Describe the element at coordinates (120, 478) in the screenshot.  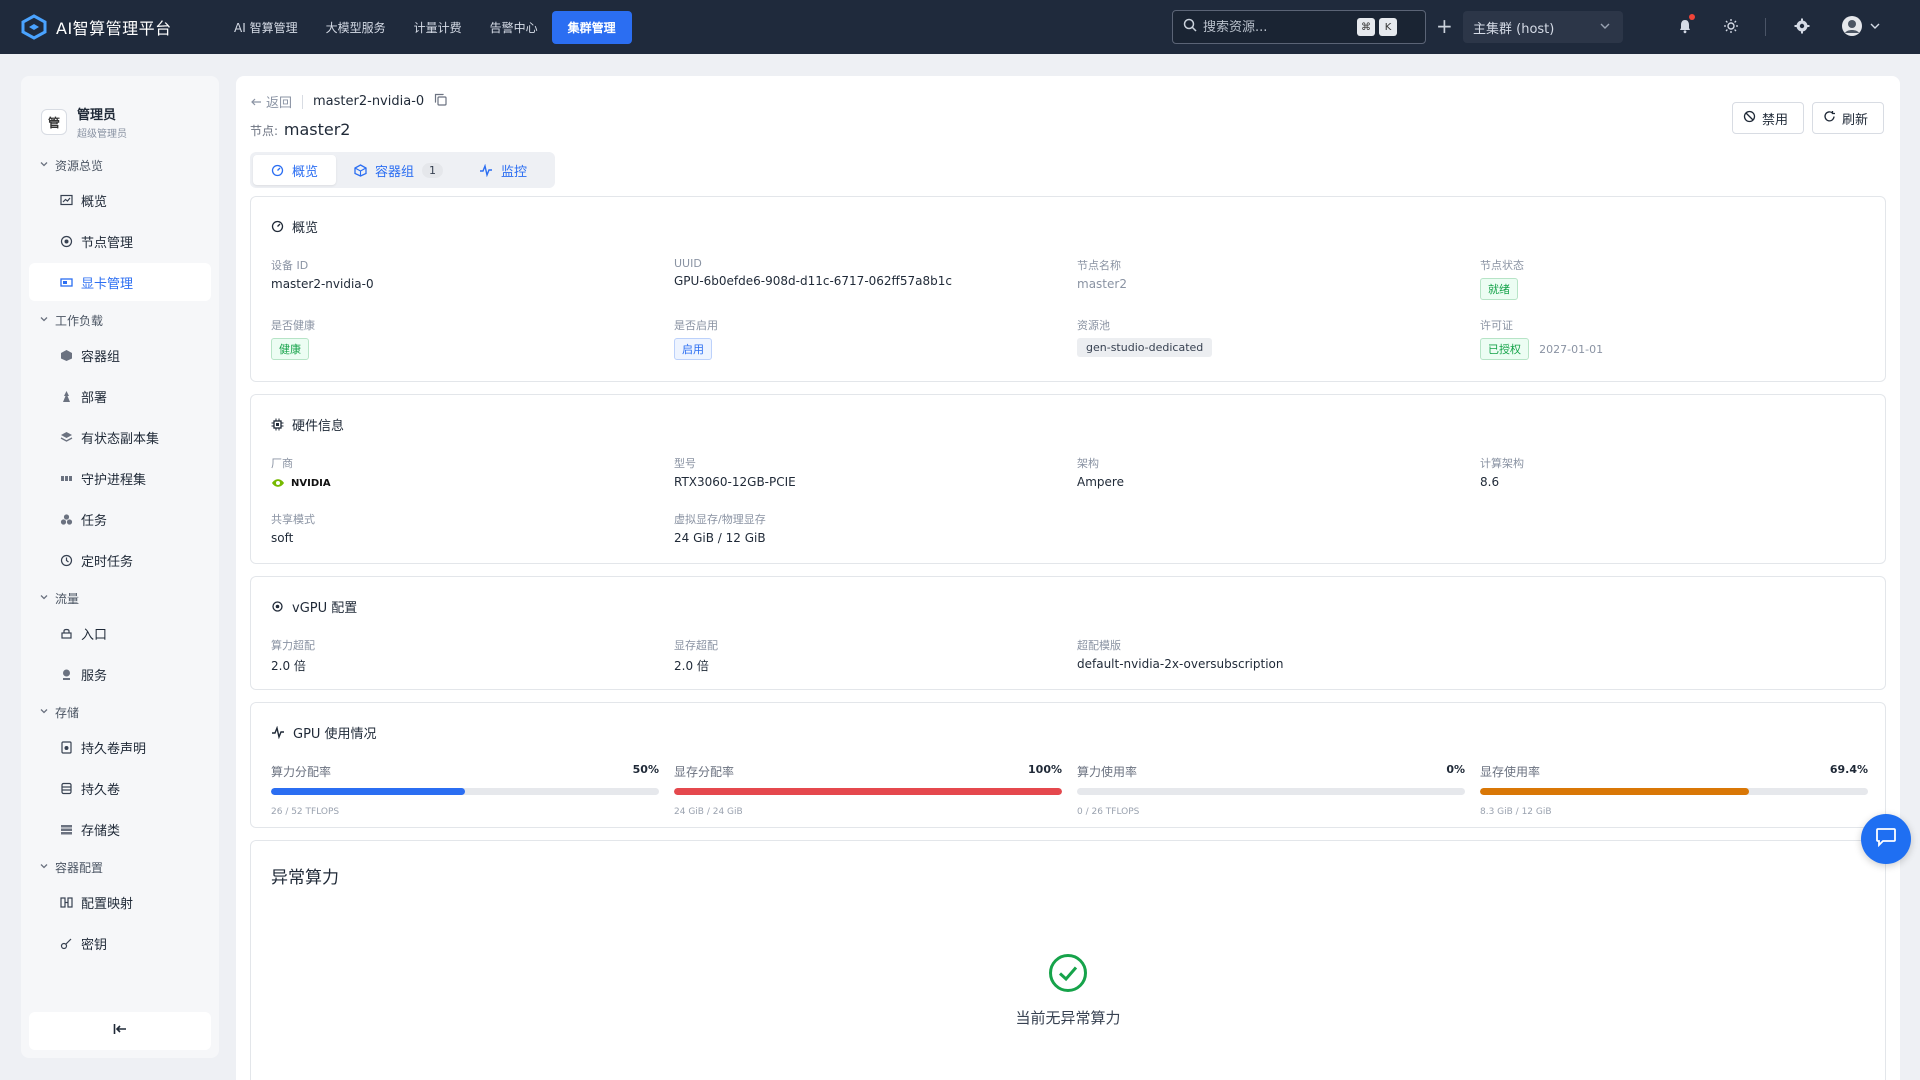
I see `sidebar-item-daemonsets: 守护进程集` at that location.